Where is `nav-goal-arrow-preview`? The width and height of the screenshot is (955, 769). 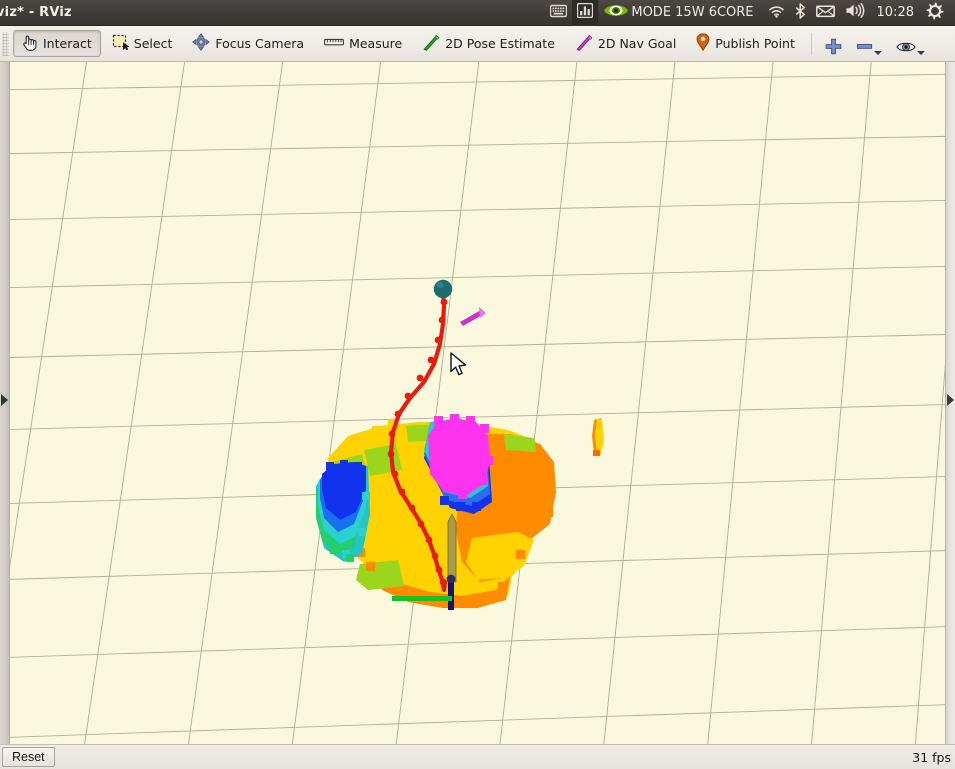
nav-goal-arrow-preview is located at coordinates (473, 316).